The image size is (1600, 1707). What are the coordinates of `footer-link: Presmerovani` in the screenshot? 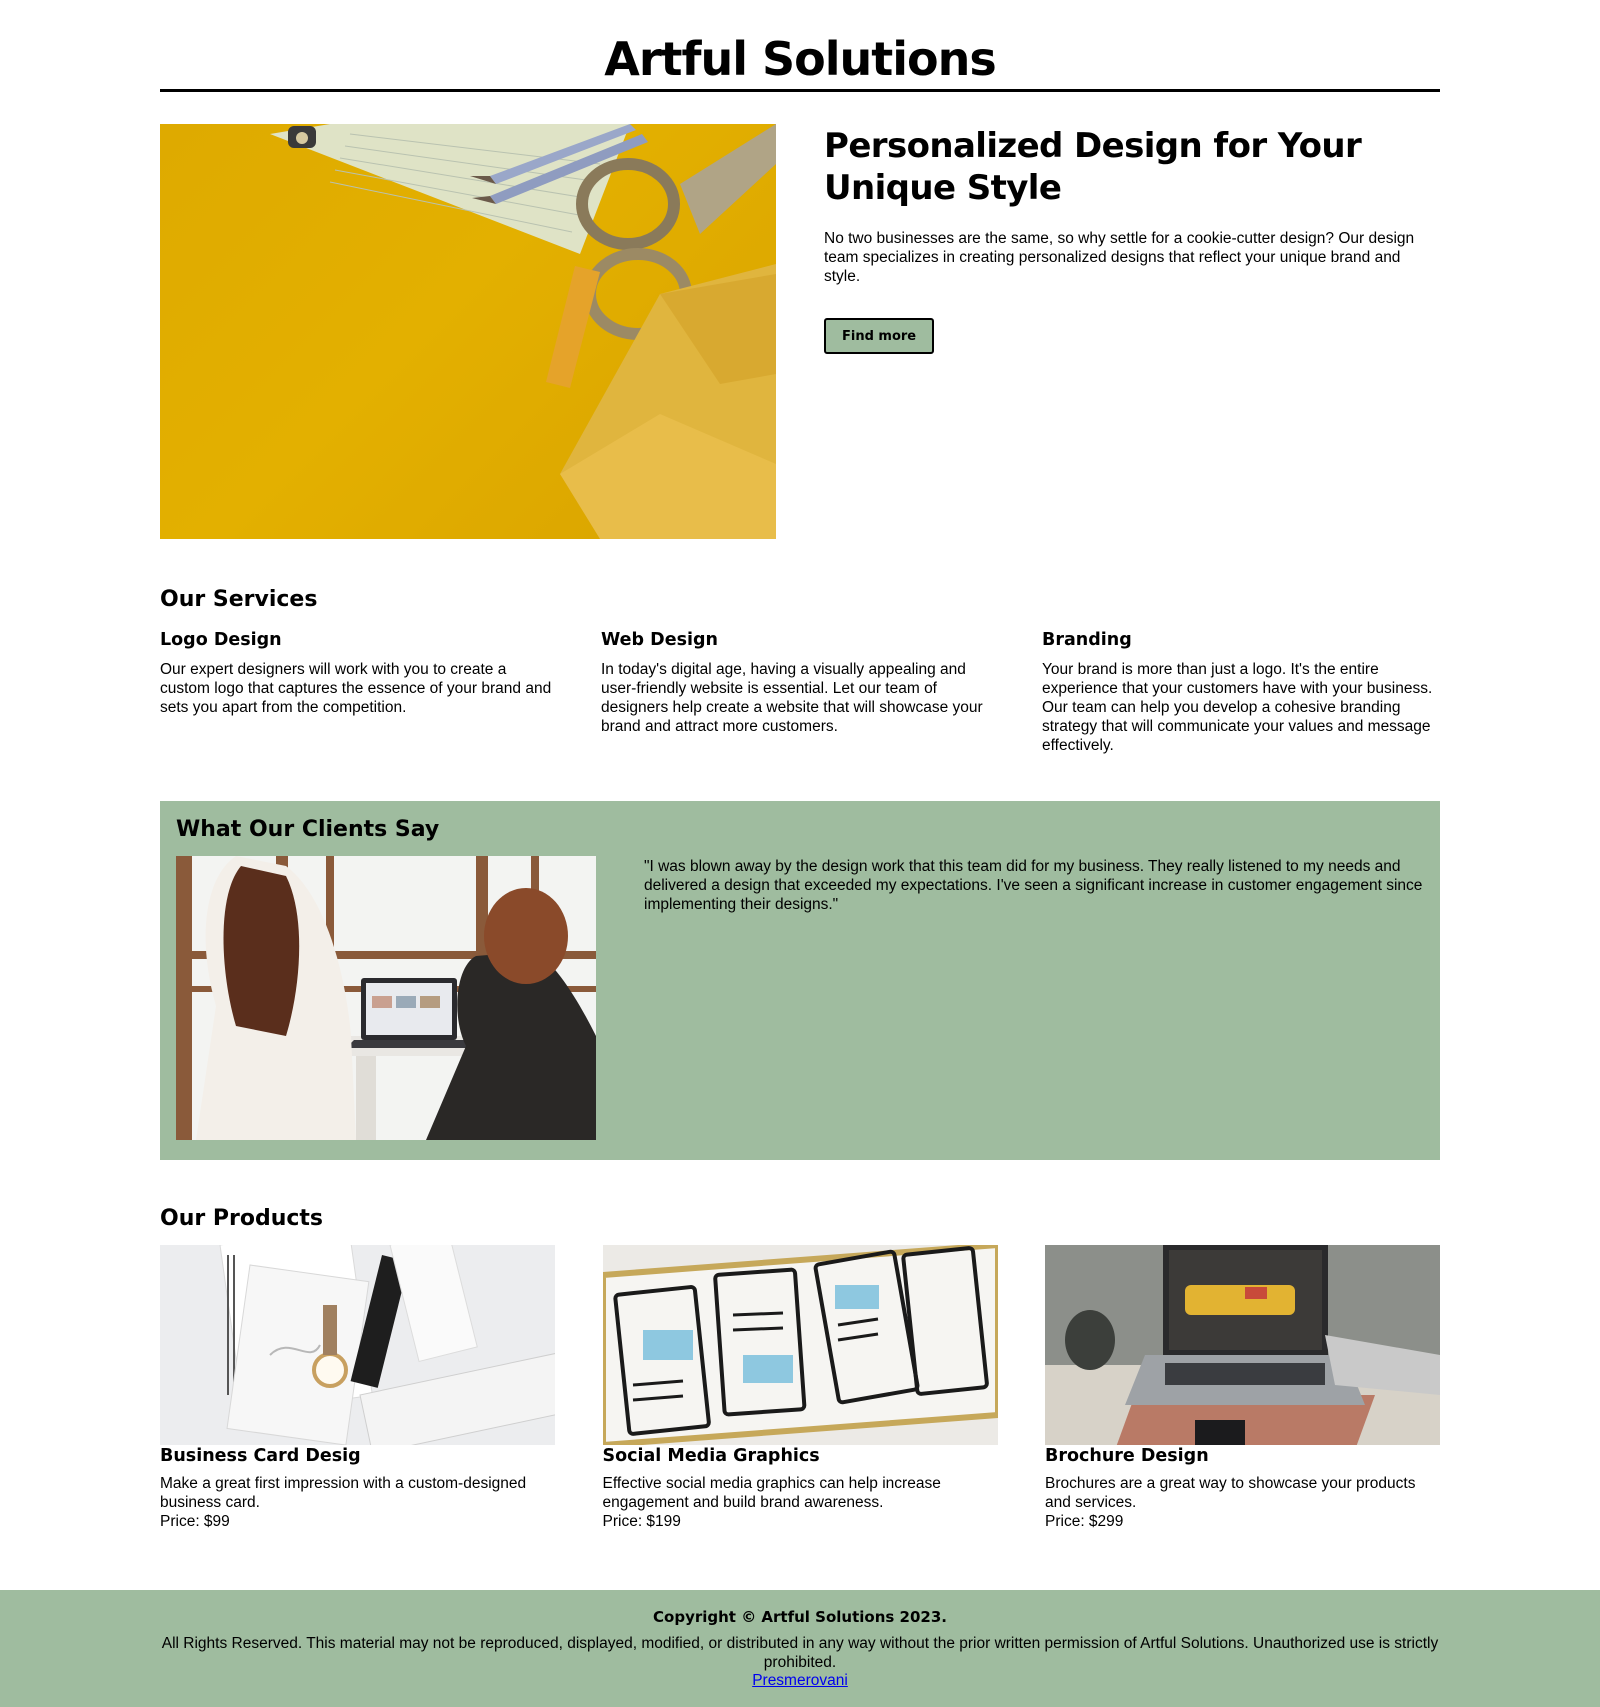 It's located at (800, 1680).